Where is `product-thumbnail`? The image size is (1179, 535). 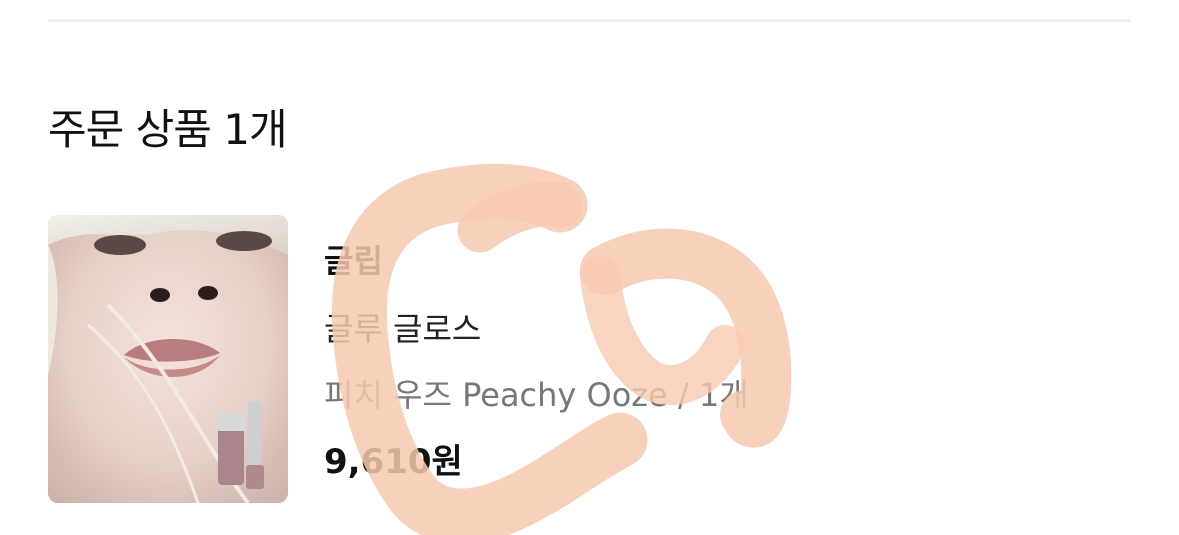
product-thumbnail is located at coordinates (168, 359).